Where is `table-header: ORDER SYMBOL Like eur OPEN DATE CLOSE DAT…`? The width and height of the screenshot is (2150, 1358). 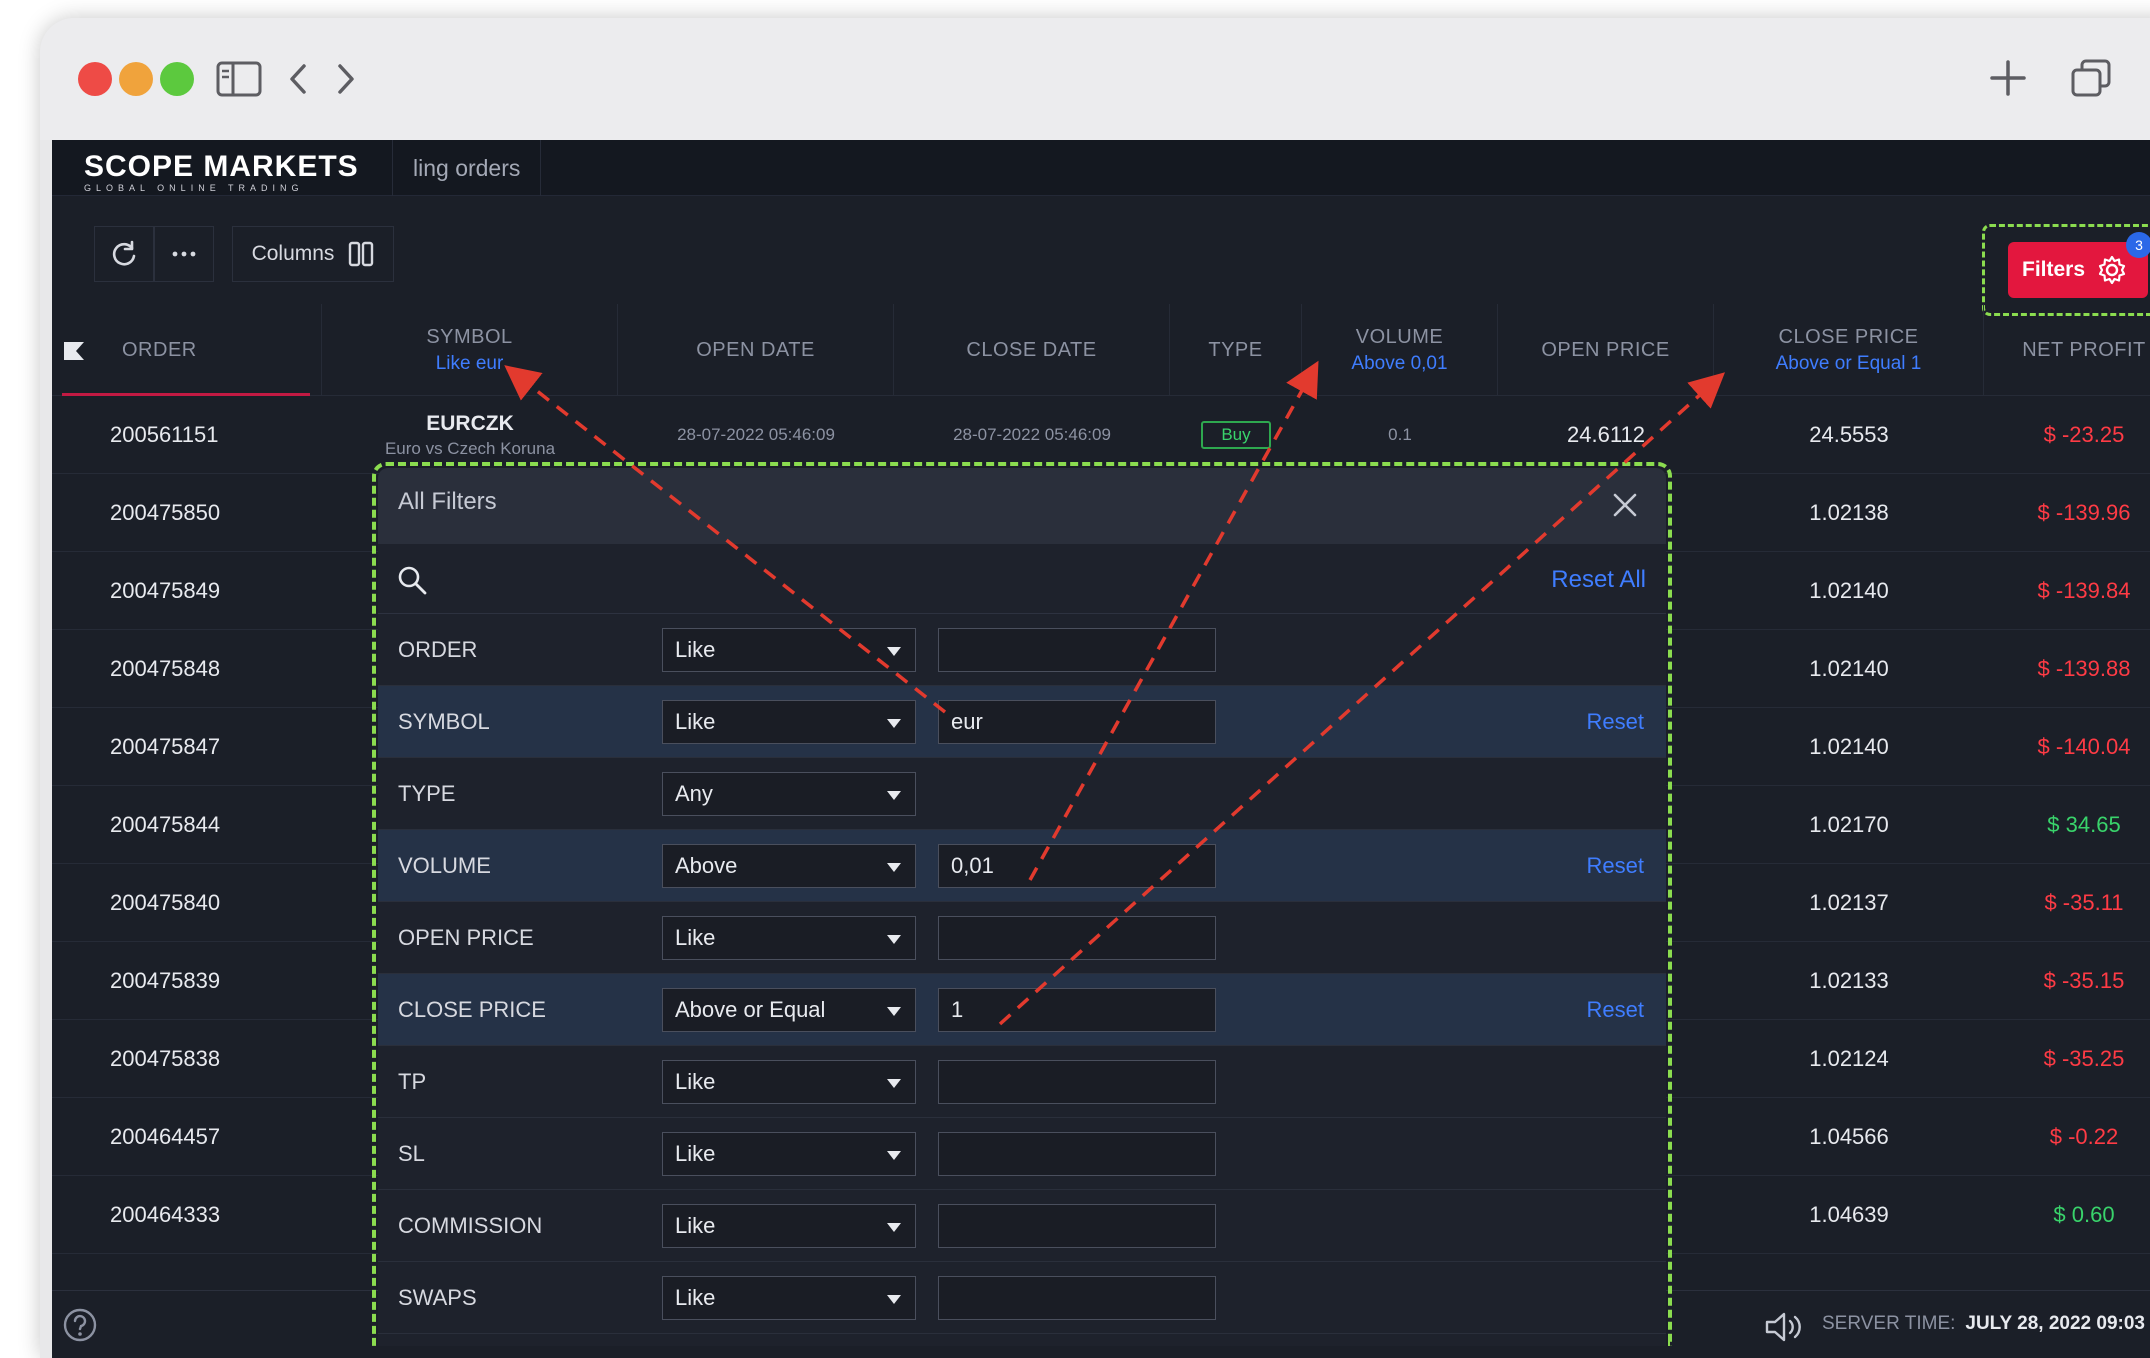
table-header: ORDER SYMBOL Like eur OPEN DATE CLOSE DAT… is located at coordinates (1101, 350).